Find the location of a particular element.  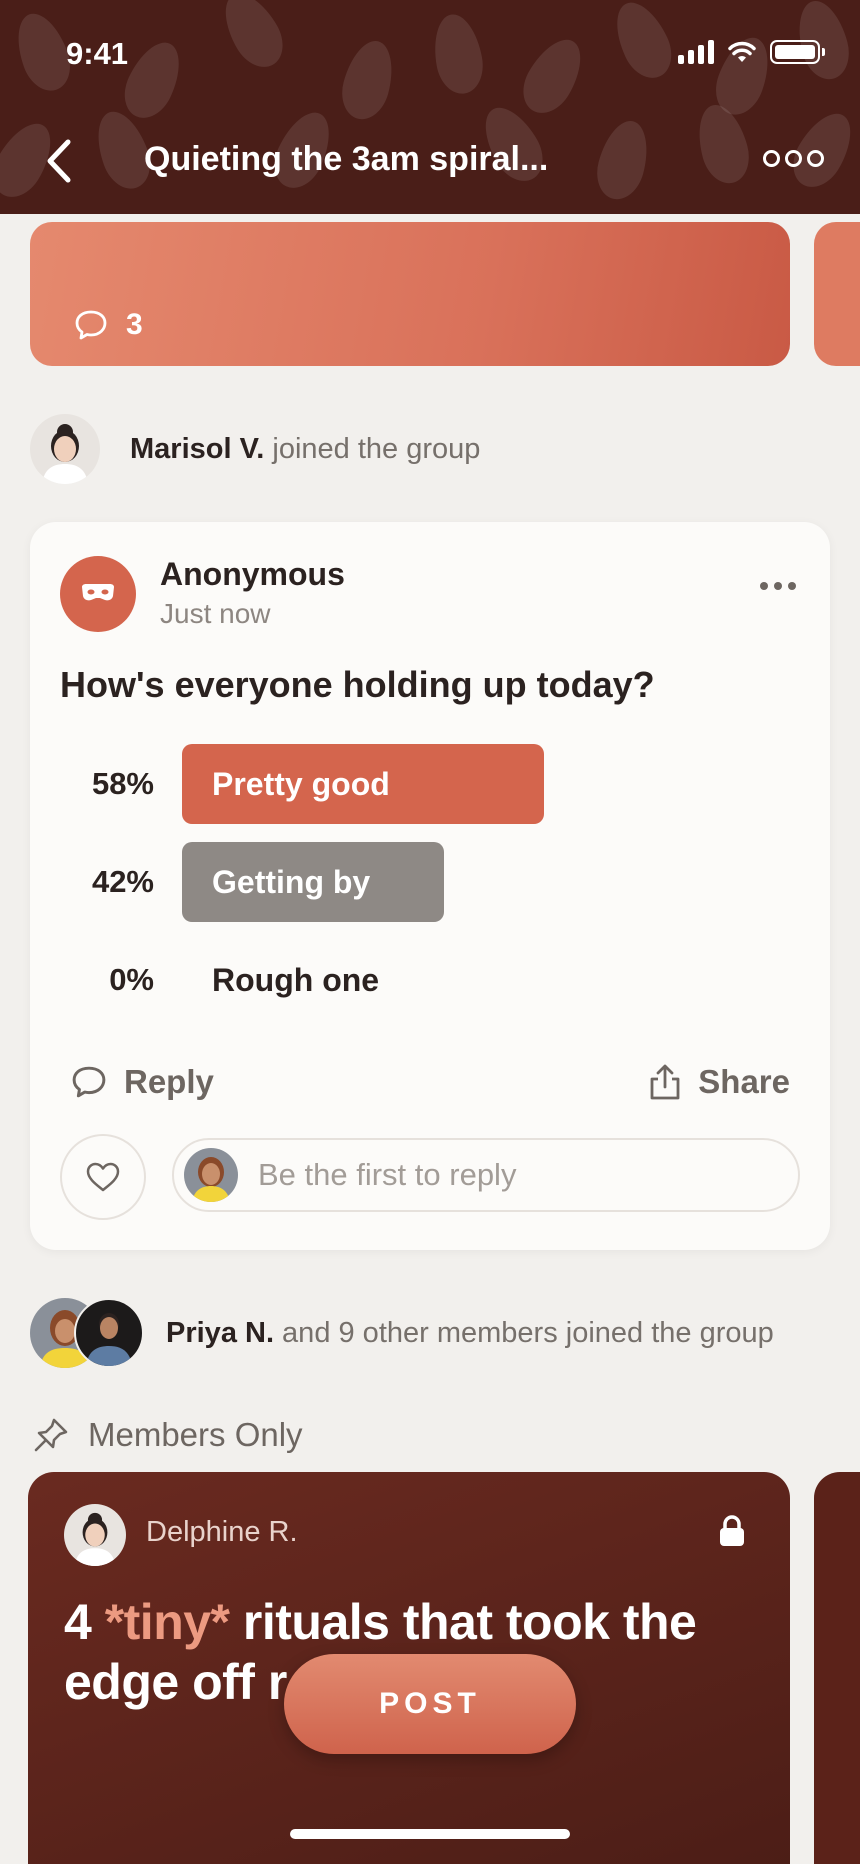

chevron-left-icon is located at coordinates (59, 161).